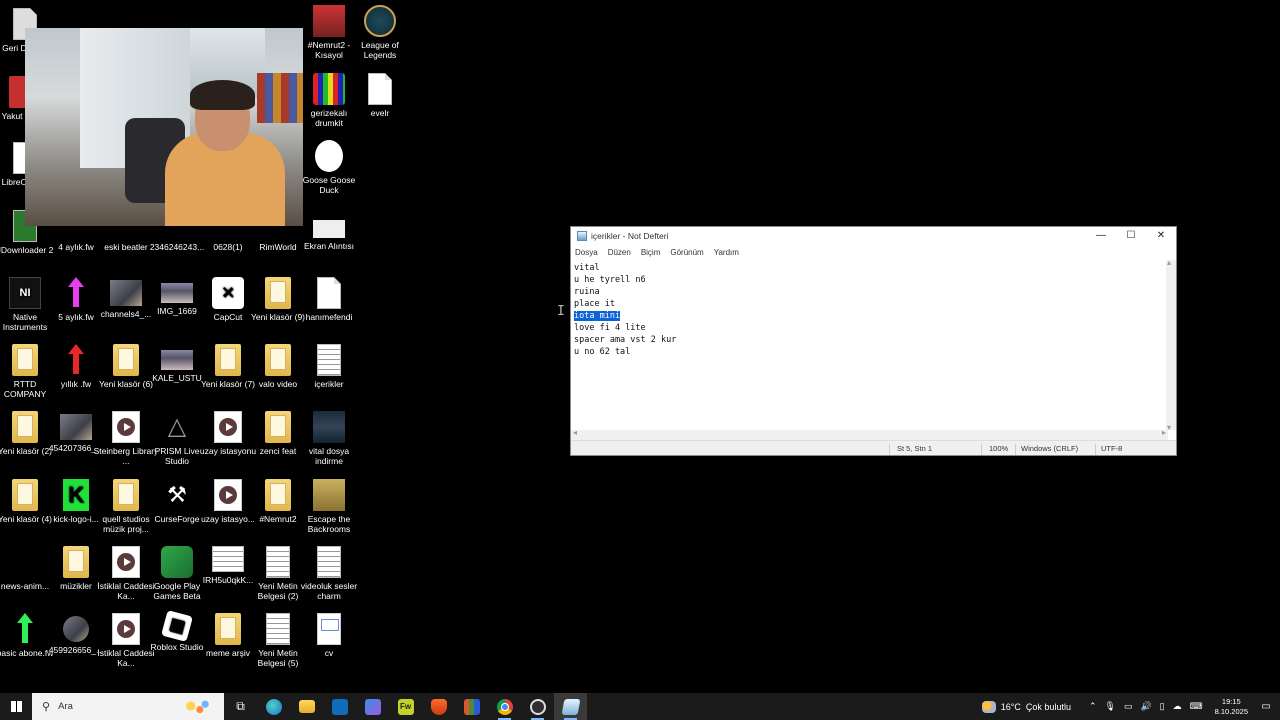  Describe the element at coordinates (561, 311) in the screenshot. I see `text-cursor-icon: I` at that location.